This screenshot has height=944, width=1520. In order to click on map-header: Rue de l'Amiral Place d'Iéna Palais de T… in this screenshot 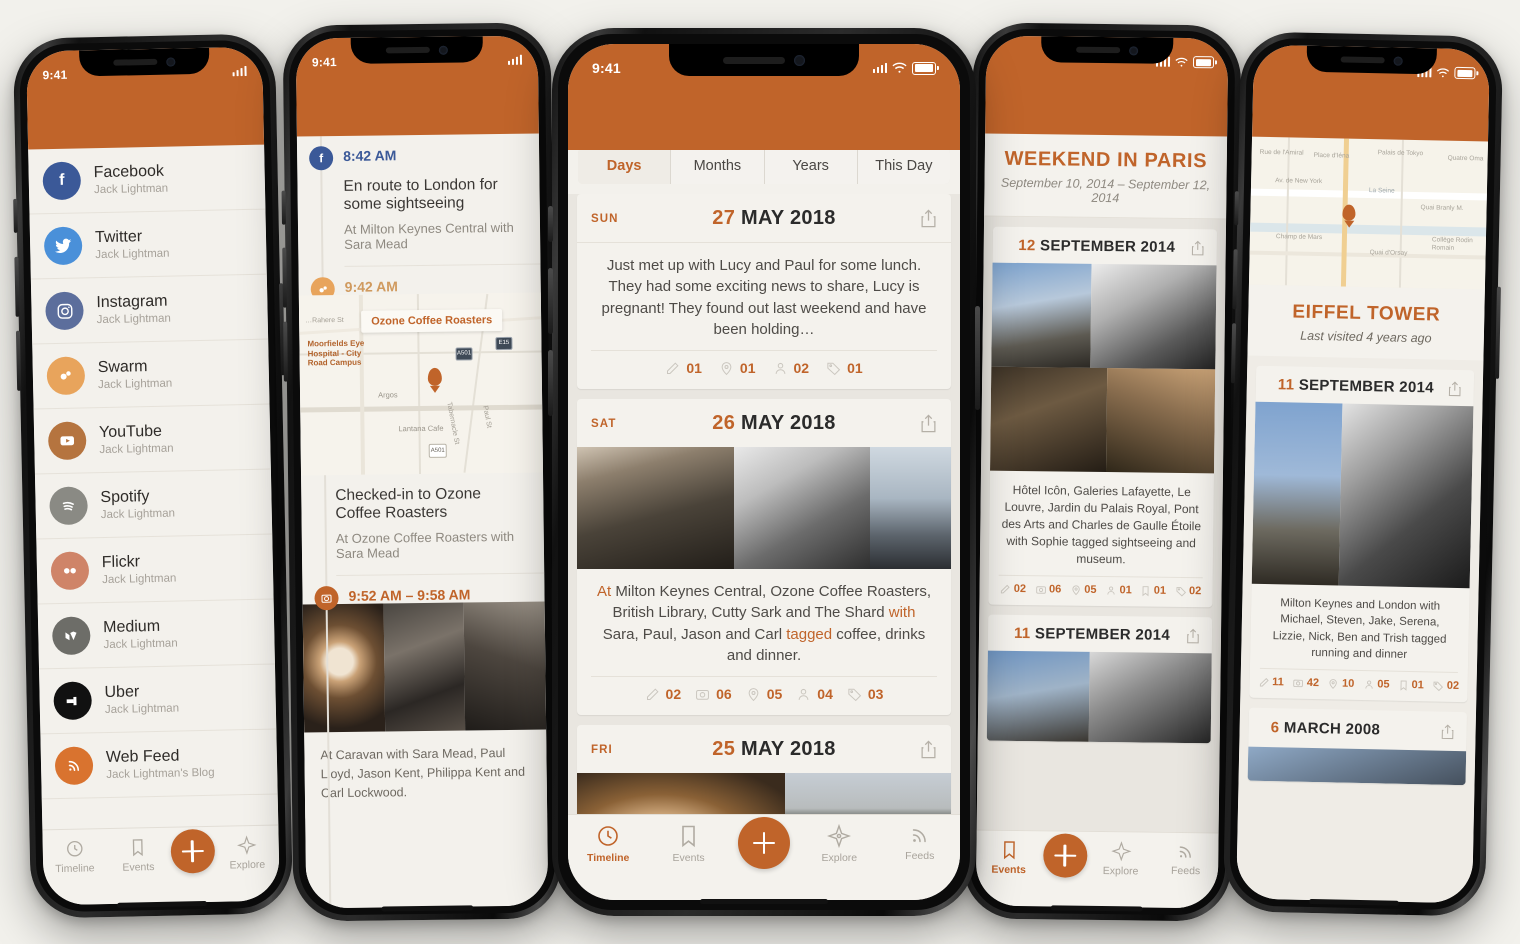, I will do `click(1368, 213)`.